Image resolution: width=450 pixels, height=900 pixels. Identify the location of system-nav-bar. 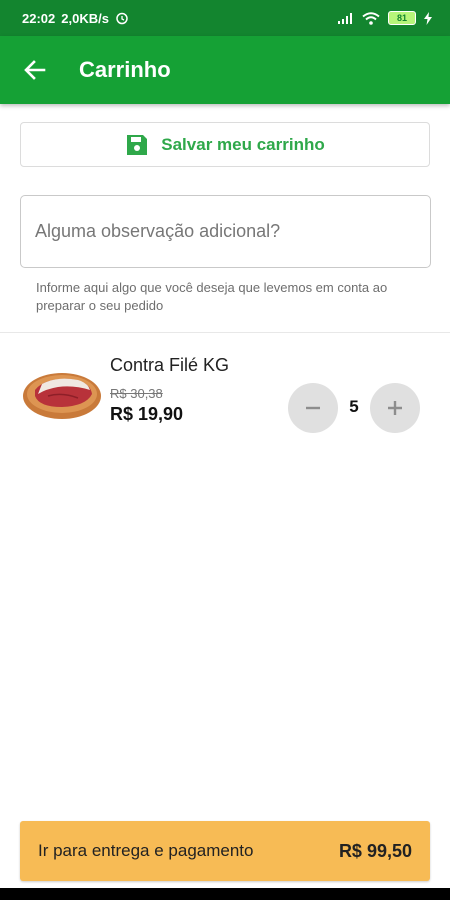
(225, 894).